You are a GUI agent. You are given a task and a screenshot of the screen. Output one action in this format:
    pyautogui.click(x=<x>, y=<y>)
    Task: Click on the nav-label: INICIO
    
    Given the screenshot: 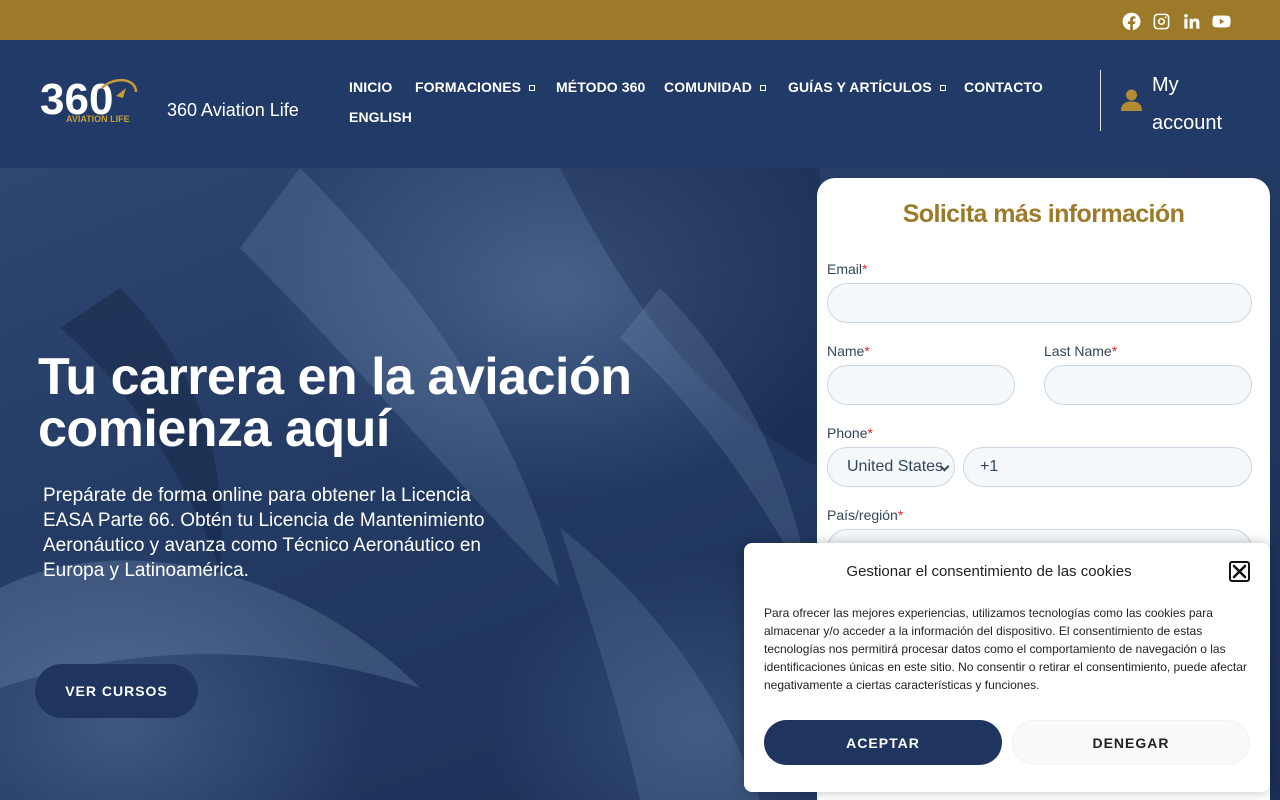 What is the action you would take?
    pyautogui.click(x=371, y=87)
    